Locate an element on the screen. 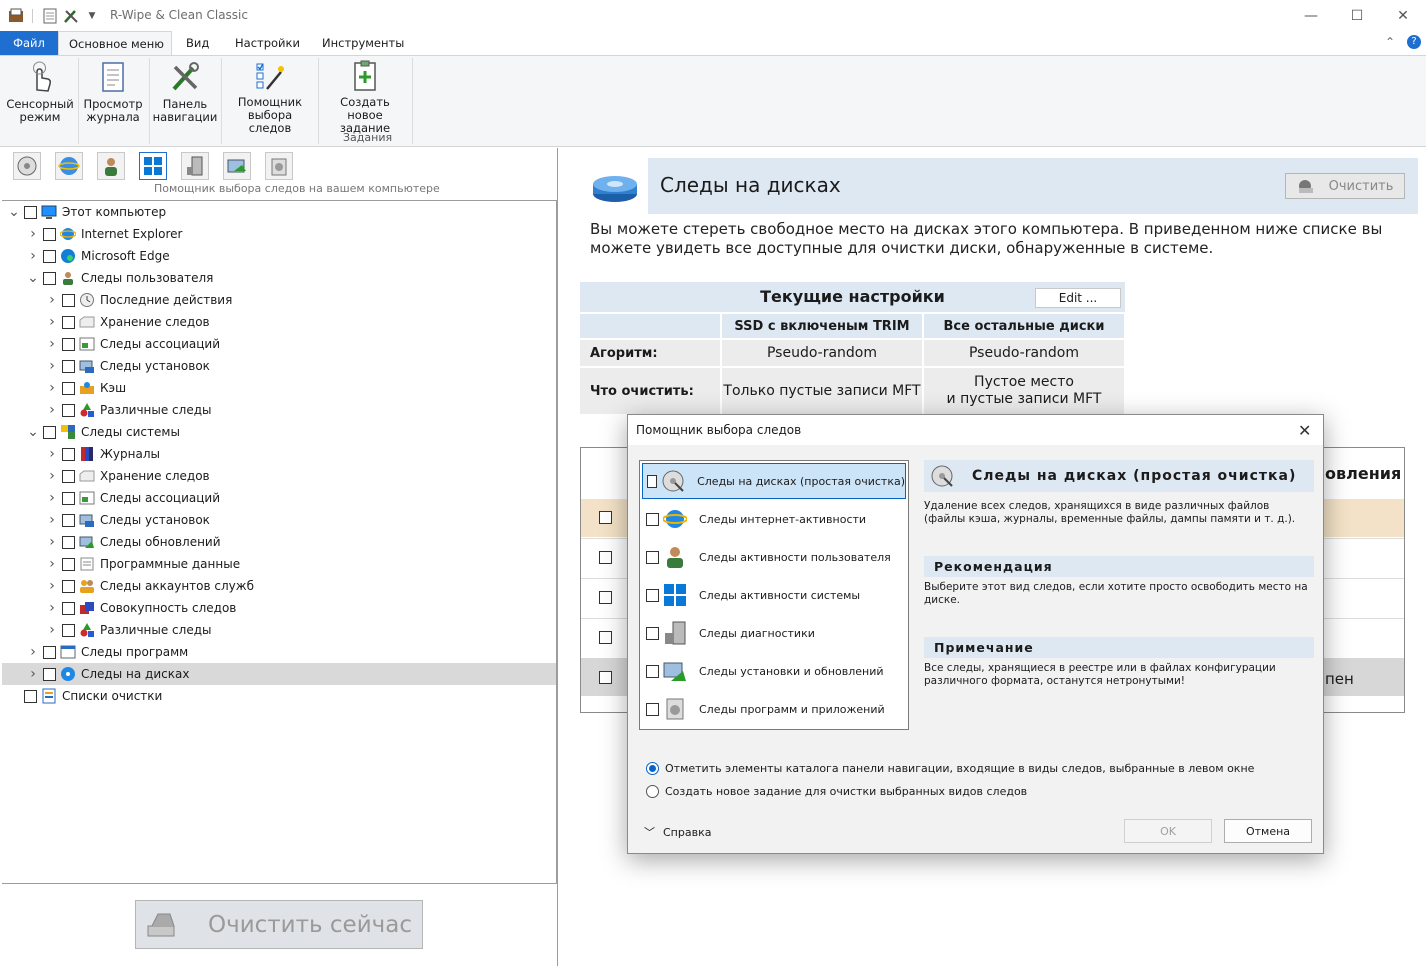 The image size is (1426, 966). tab-settings: Настройки is located at coordinates (267, 43).